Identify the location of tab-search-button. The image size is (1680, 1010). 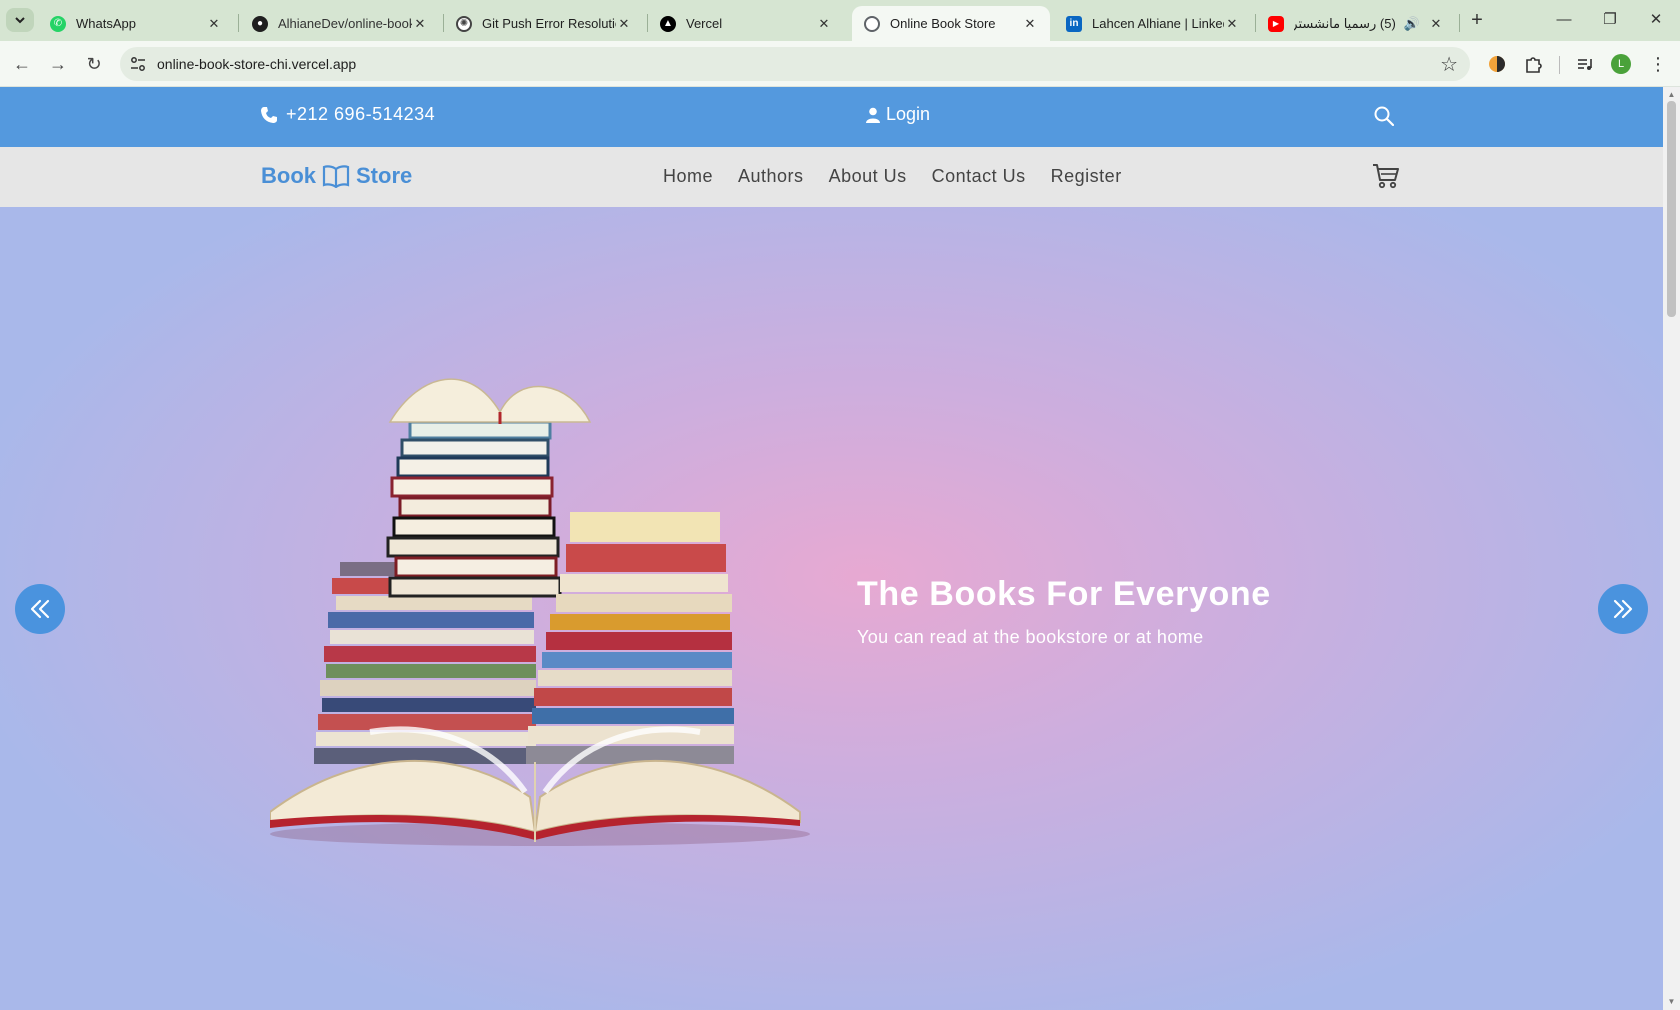
(20, 20).